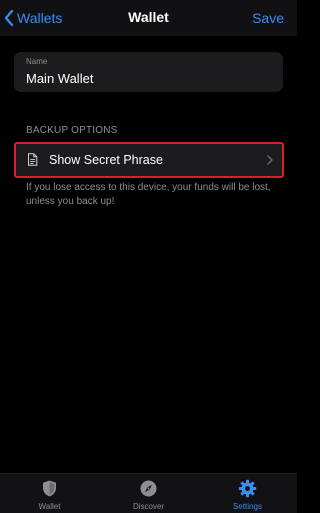  I want to click on navigation-bar: Wallets Wallet Save, so click(148, 18).